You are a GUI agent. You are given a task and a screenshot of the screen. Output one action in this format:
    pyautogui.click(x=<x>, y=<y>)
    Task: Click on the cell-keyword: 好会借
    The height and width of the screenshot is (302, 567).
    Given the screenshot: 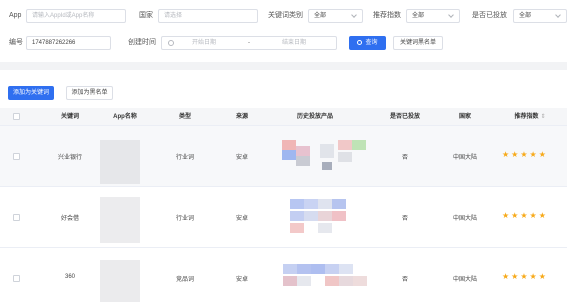 What is the action you would take?
    pyautogui.click(x=69, y=219)
    